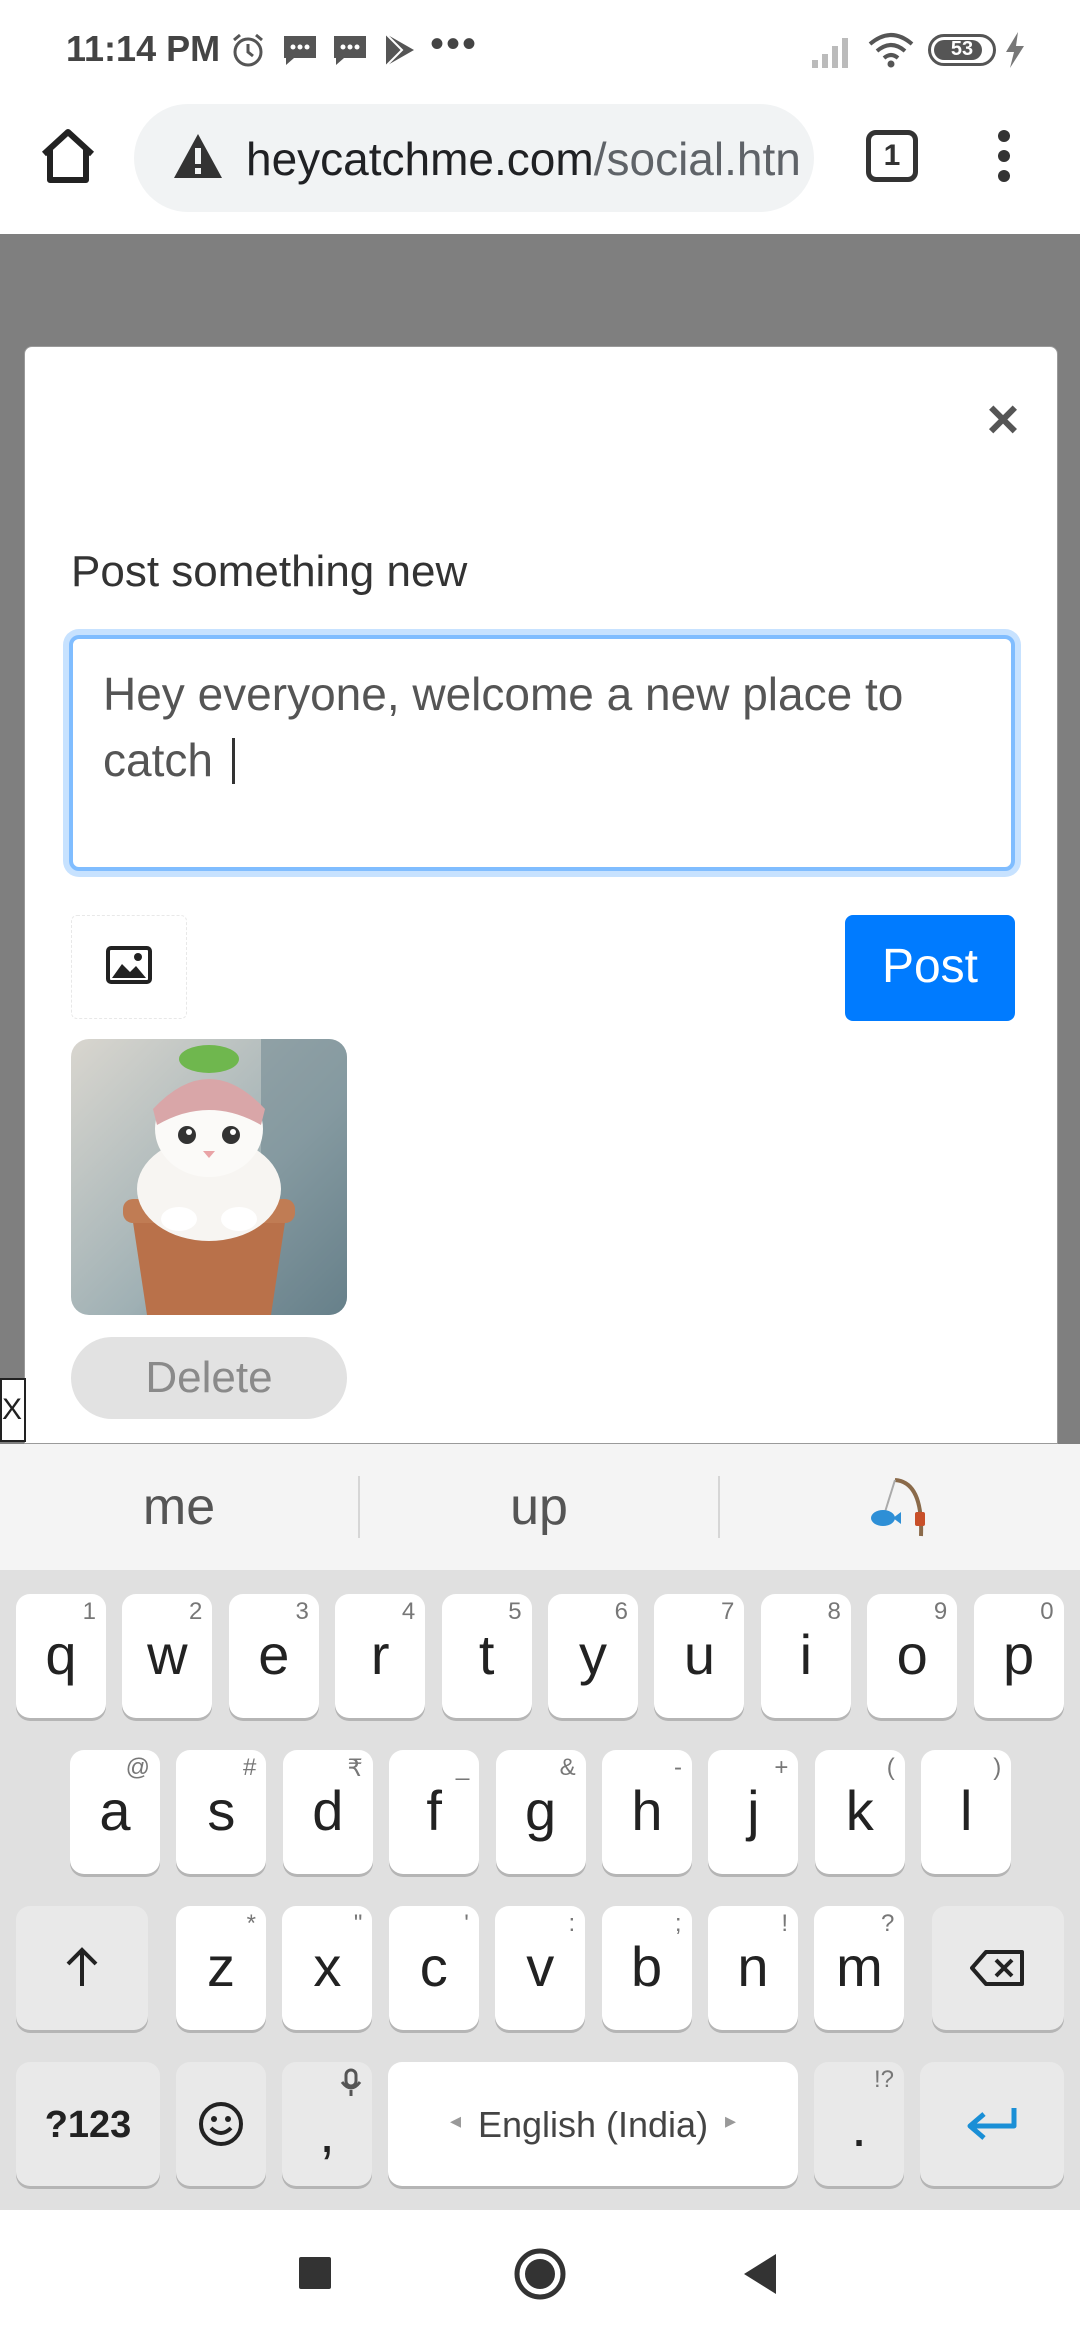 This screenshot has width=1080, height=2340. I want to click on key-j: + j, so click(753, 1812).